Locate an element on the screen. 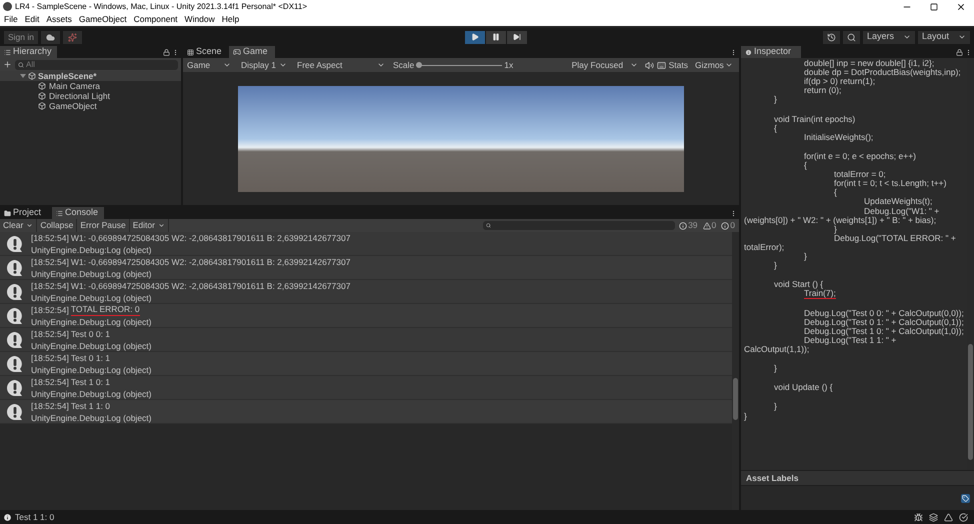 The width and height of the screenshot is (974, 524). code-line: (weights[0]) + " W2: " + (weights[1]) + " B: " + bias); is located at coordinates (840, 219).